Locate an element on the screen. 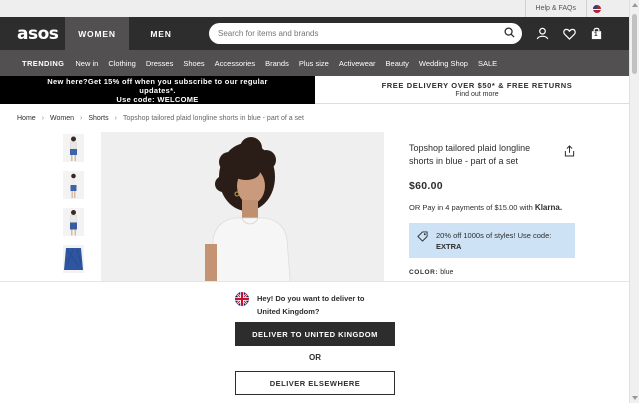 This screenshot has height=403, width=639. nav-item-shoes: Shoes is located at coordinates (193, 63).